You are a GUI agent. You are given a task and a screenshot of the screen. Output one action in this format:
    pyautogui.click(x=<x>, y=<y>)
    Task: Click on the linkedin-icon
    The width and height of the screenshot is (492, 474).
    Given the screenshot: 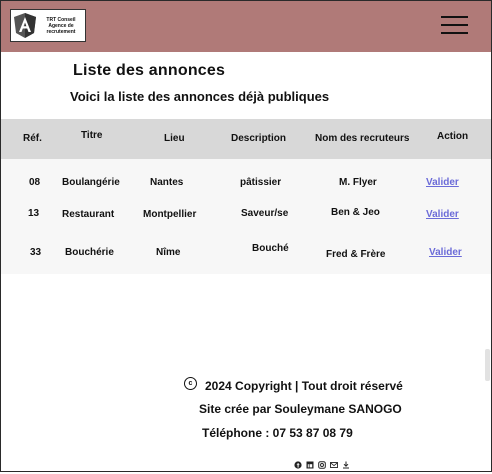 What is the action you would take?
    pyautogui.click(x=310, y=462)
    